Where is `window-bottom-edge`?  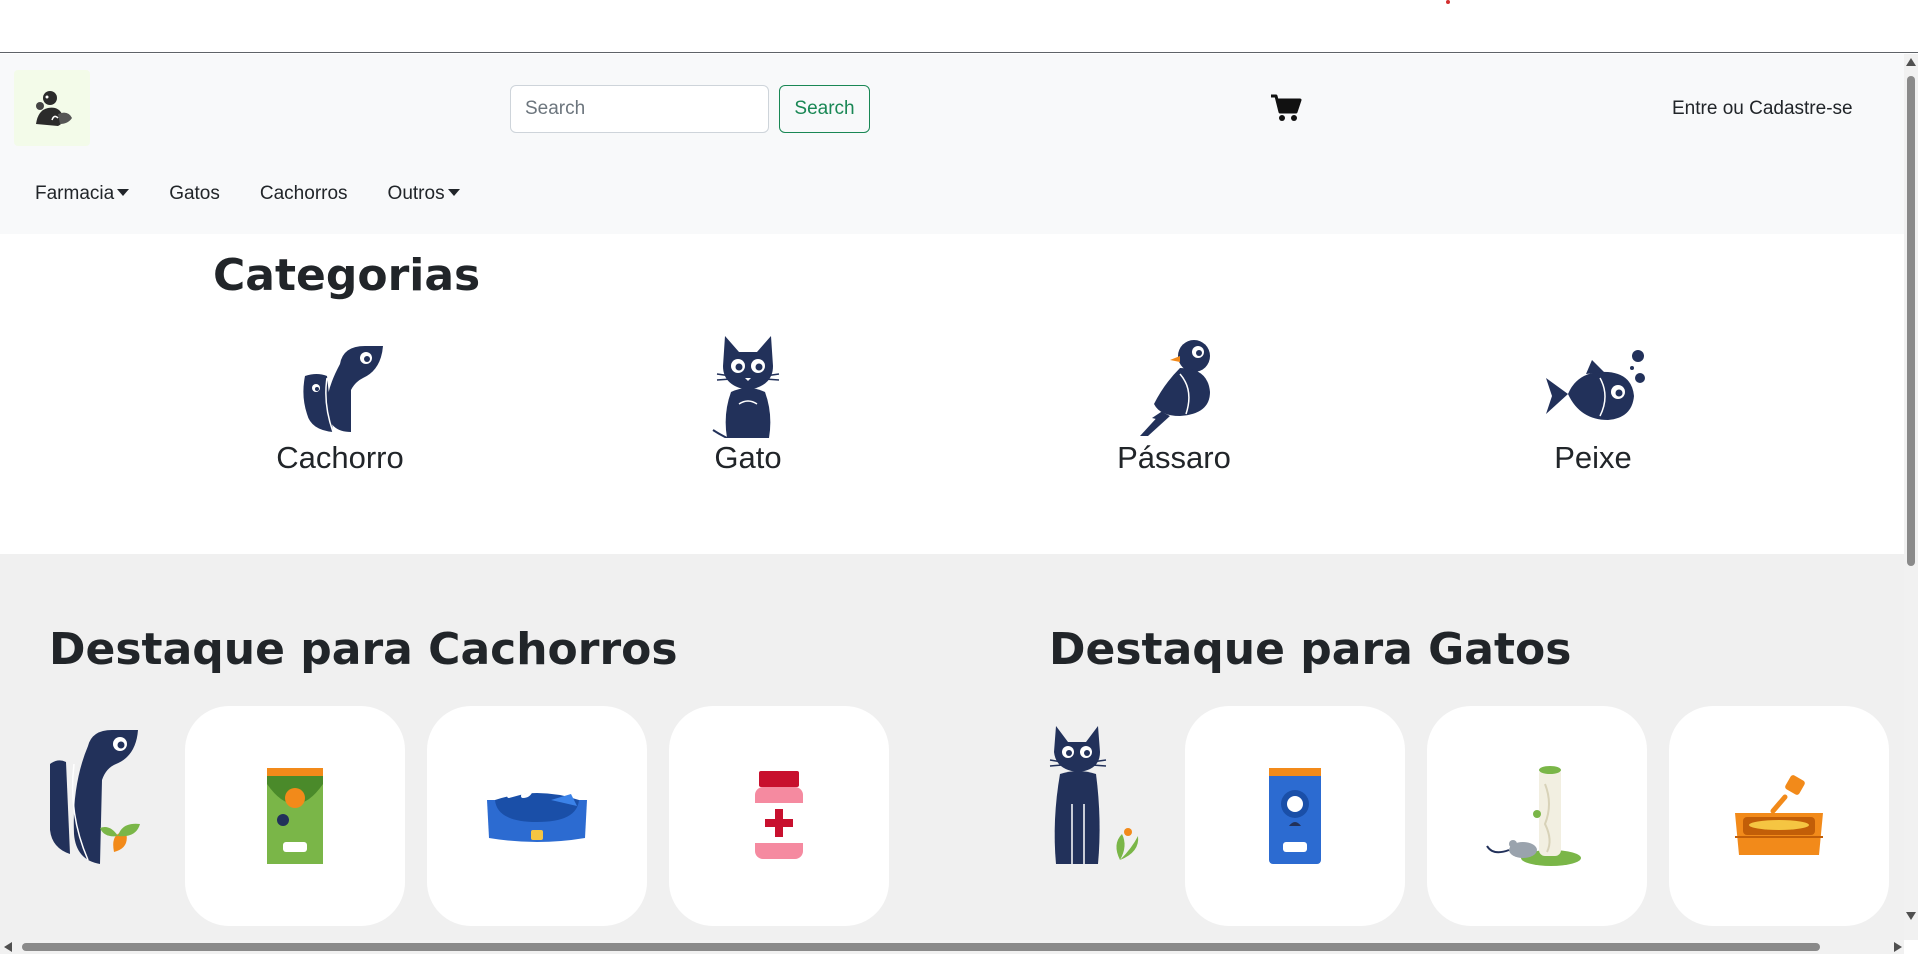 window-bottom-edge is located at coordinates (959, 959).